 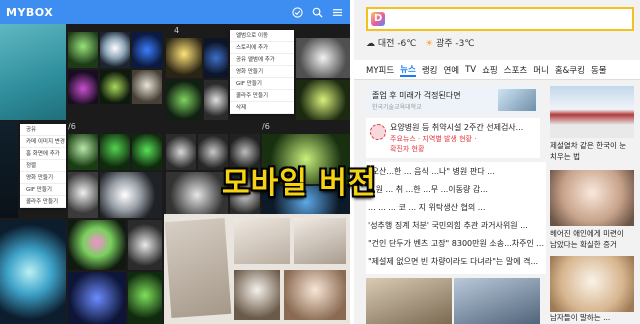 What do you see at coordinates (592, 284) in the screenshot?
I see `side-thumb-cartoon` at bounding box center [592, 284].